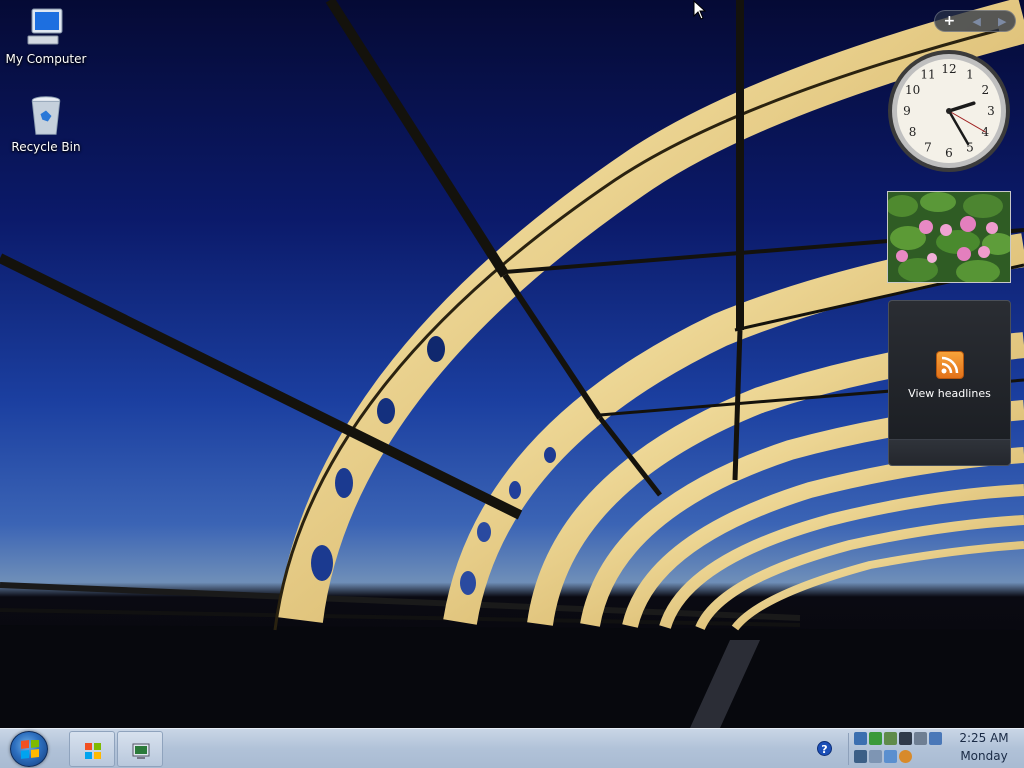 This screenshot has width=1024, height=768. What do you see at coordinates (949, 383) in the screenshot?
I see `feed-headlines-gadget: View headlines` at bounding box center [949, 383].